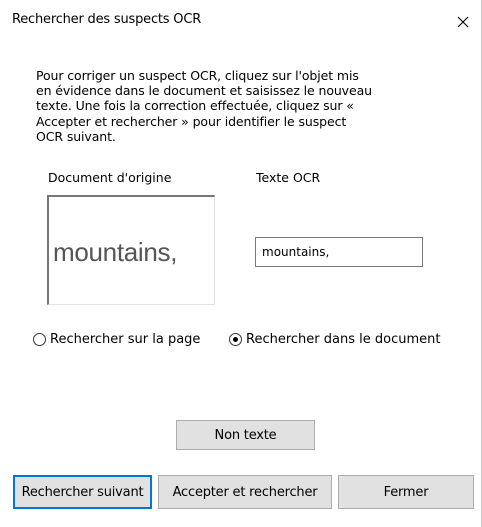 The height and width of the screenshot is (527, 482). Describe the element at coordinates (125, 339) in the screenshot. I see `radio-search-page-label: Rechercher sur la page` at that location.